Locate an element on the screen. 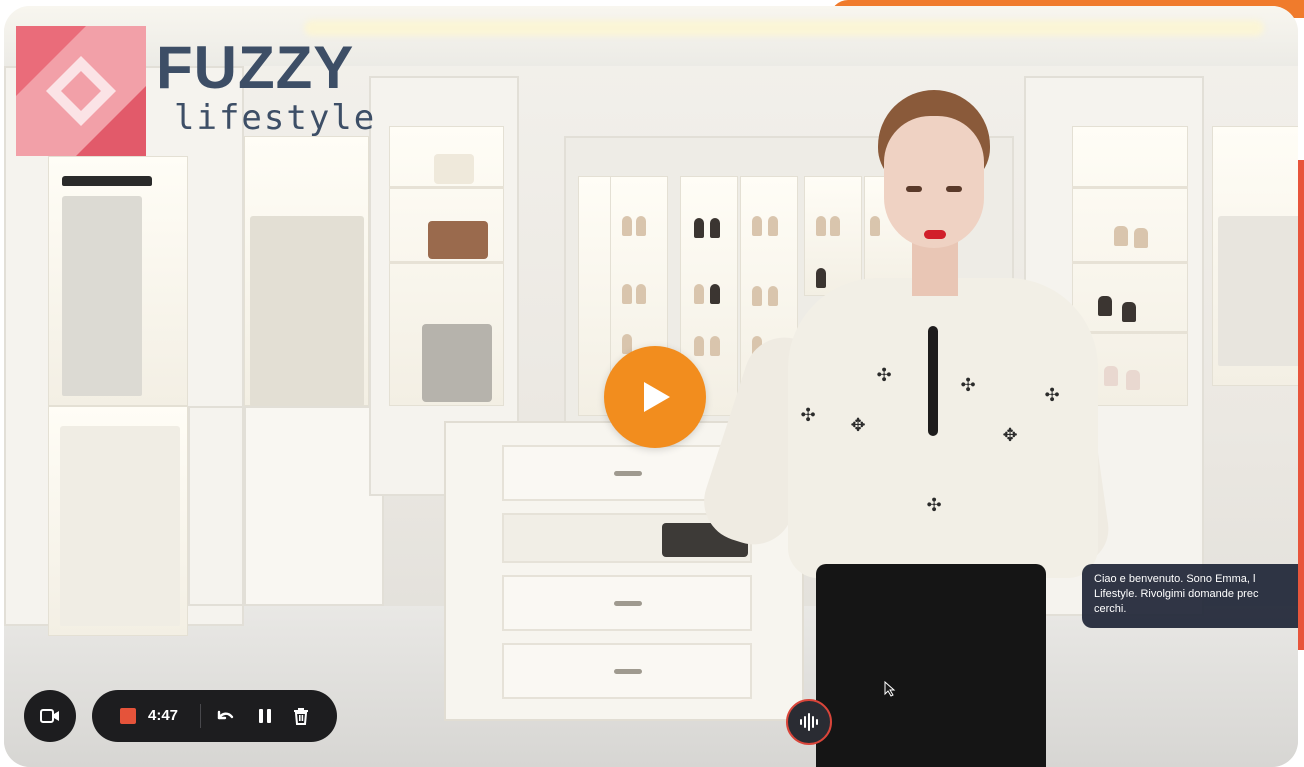  audio-wave-icon is located at coordinates (809, 722).